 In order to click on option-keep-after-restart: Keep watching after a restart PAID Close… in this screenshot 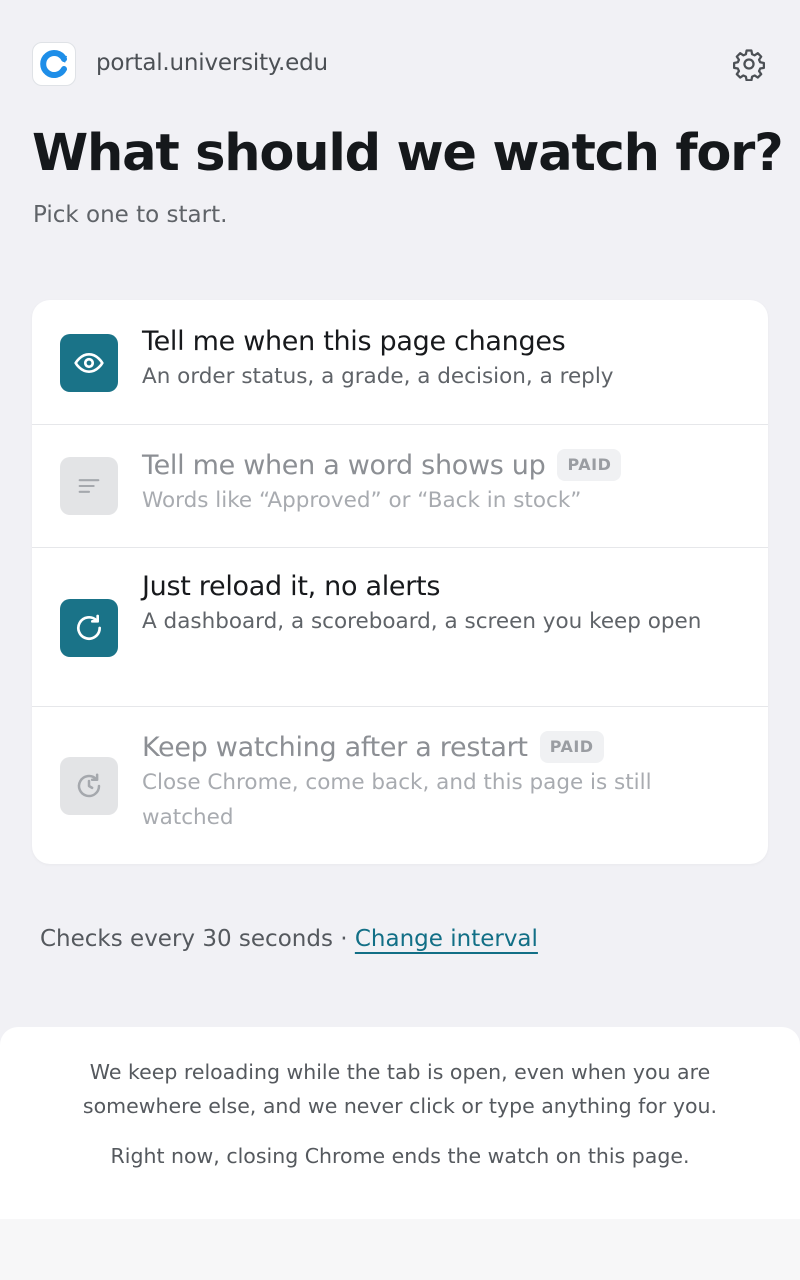, I will do `click(400, 785)`.